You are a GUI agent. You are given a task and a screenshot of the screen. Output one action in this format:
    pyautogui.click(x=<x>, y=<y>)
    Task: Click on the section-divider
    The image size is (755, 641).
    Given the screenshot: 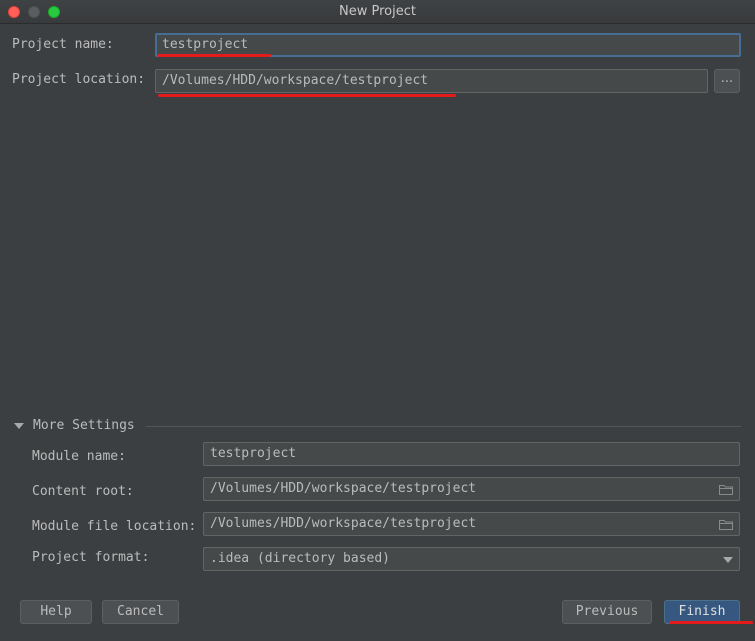 What is the action you would take?
    pyautogui.click(x=443, y=426)
    